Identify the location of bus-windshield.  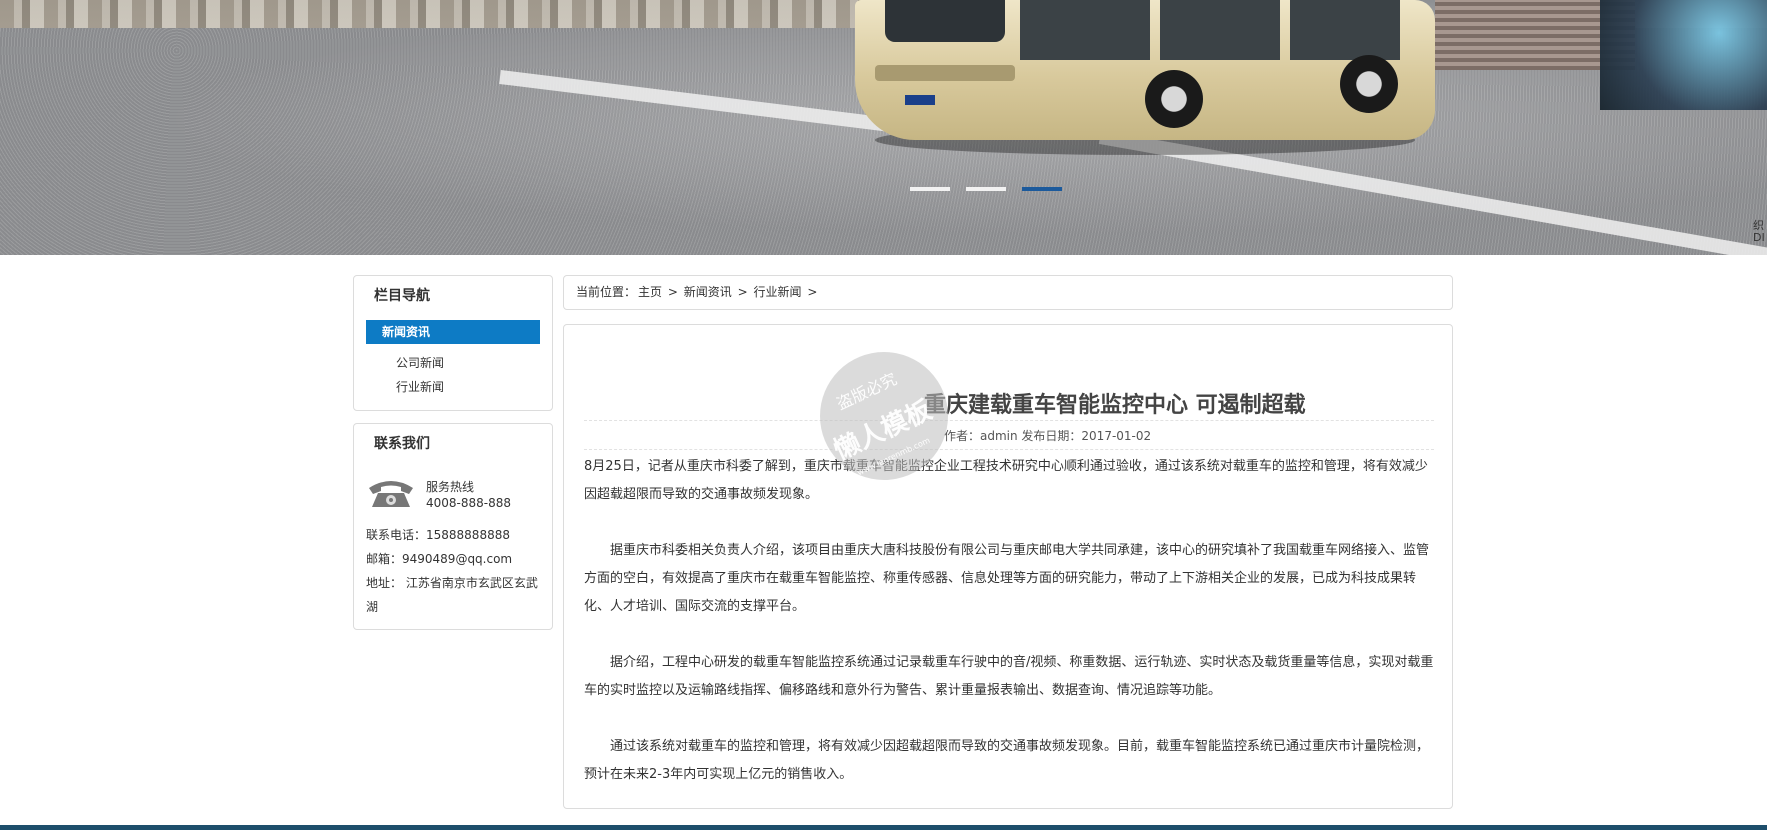
(945, 21).